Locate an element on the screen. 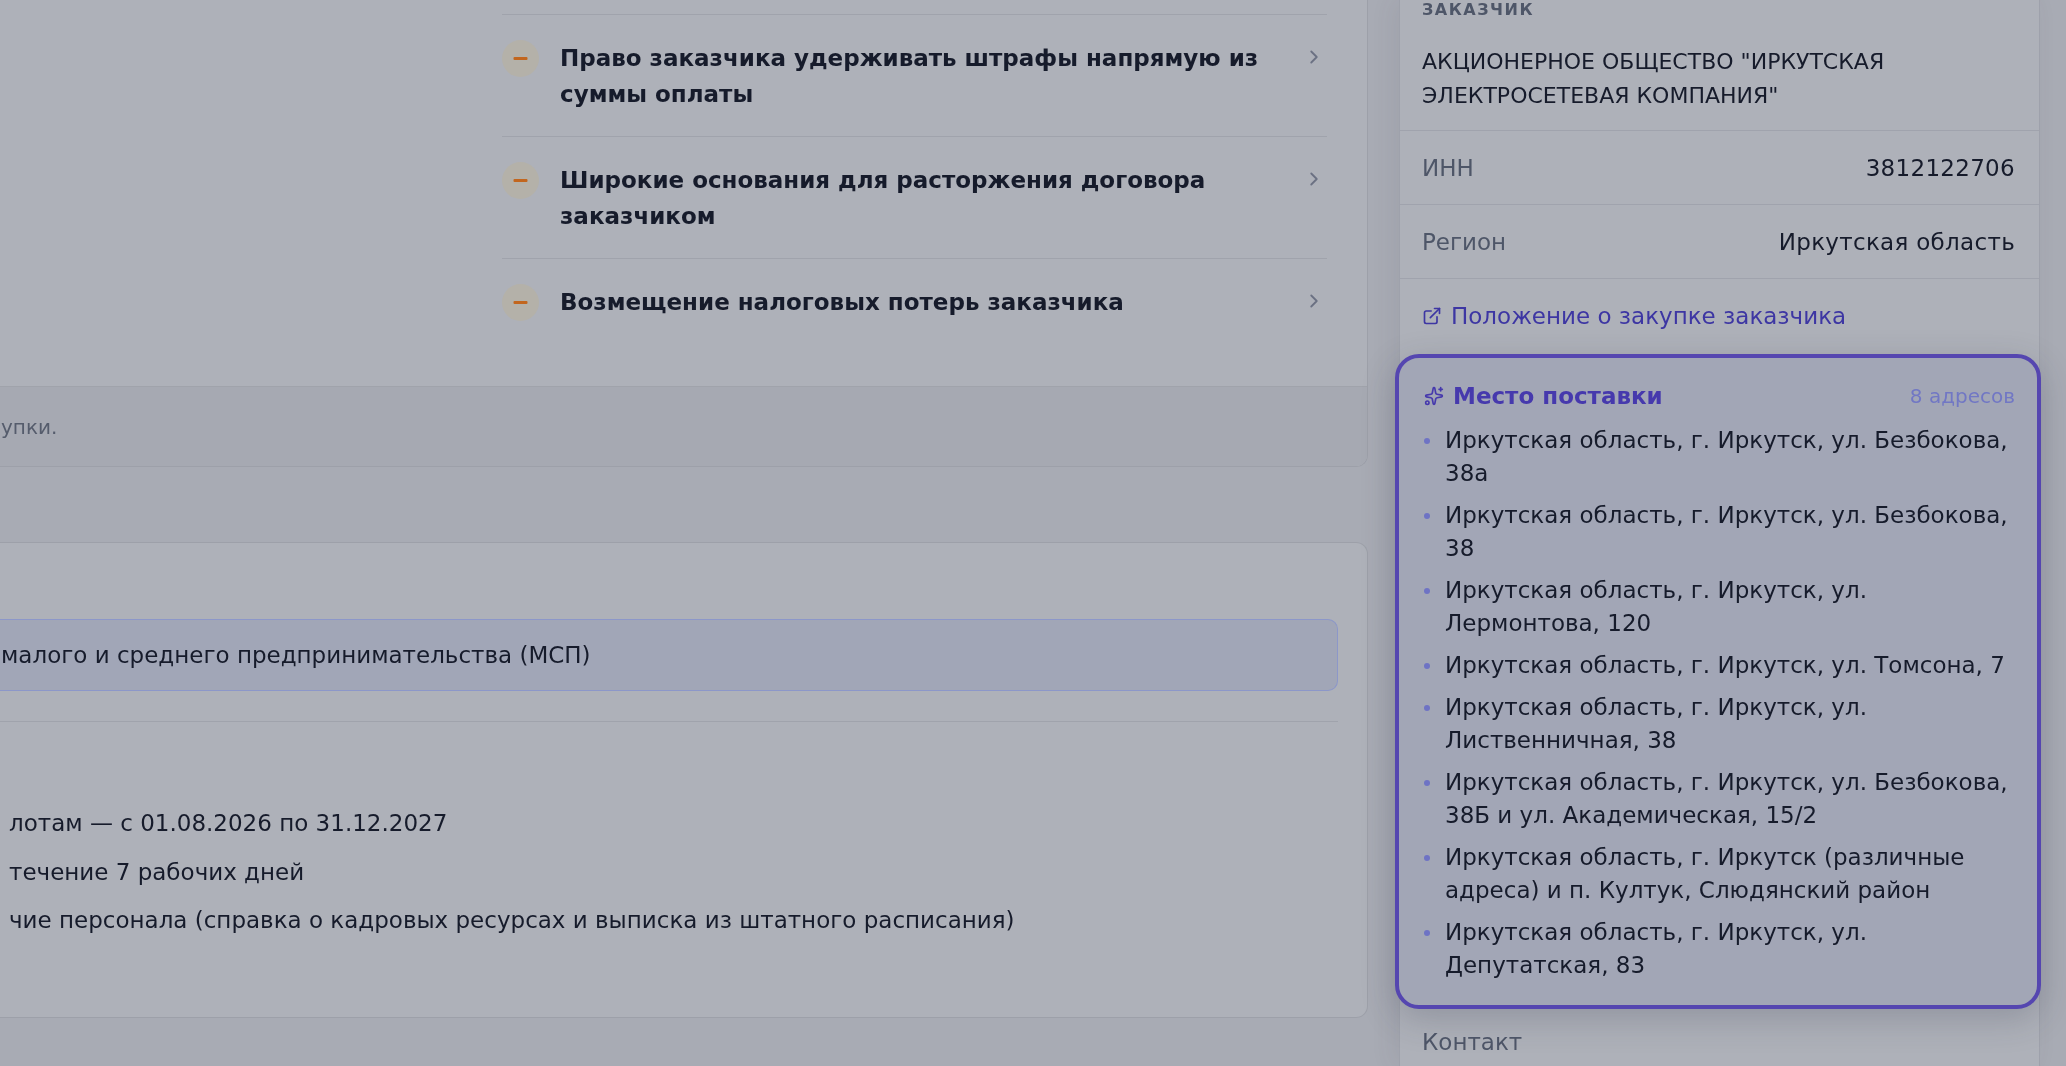  info-banner: малого и среднего предпринимательства (МСП) is located at coordinates (669, 655).